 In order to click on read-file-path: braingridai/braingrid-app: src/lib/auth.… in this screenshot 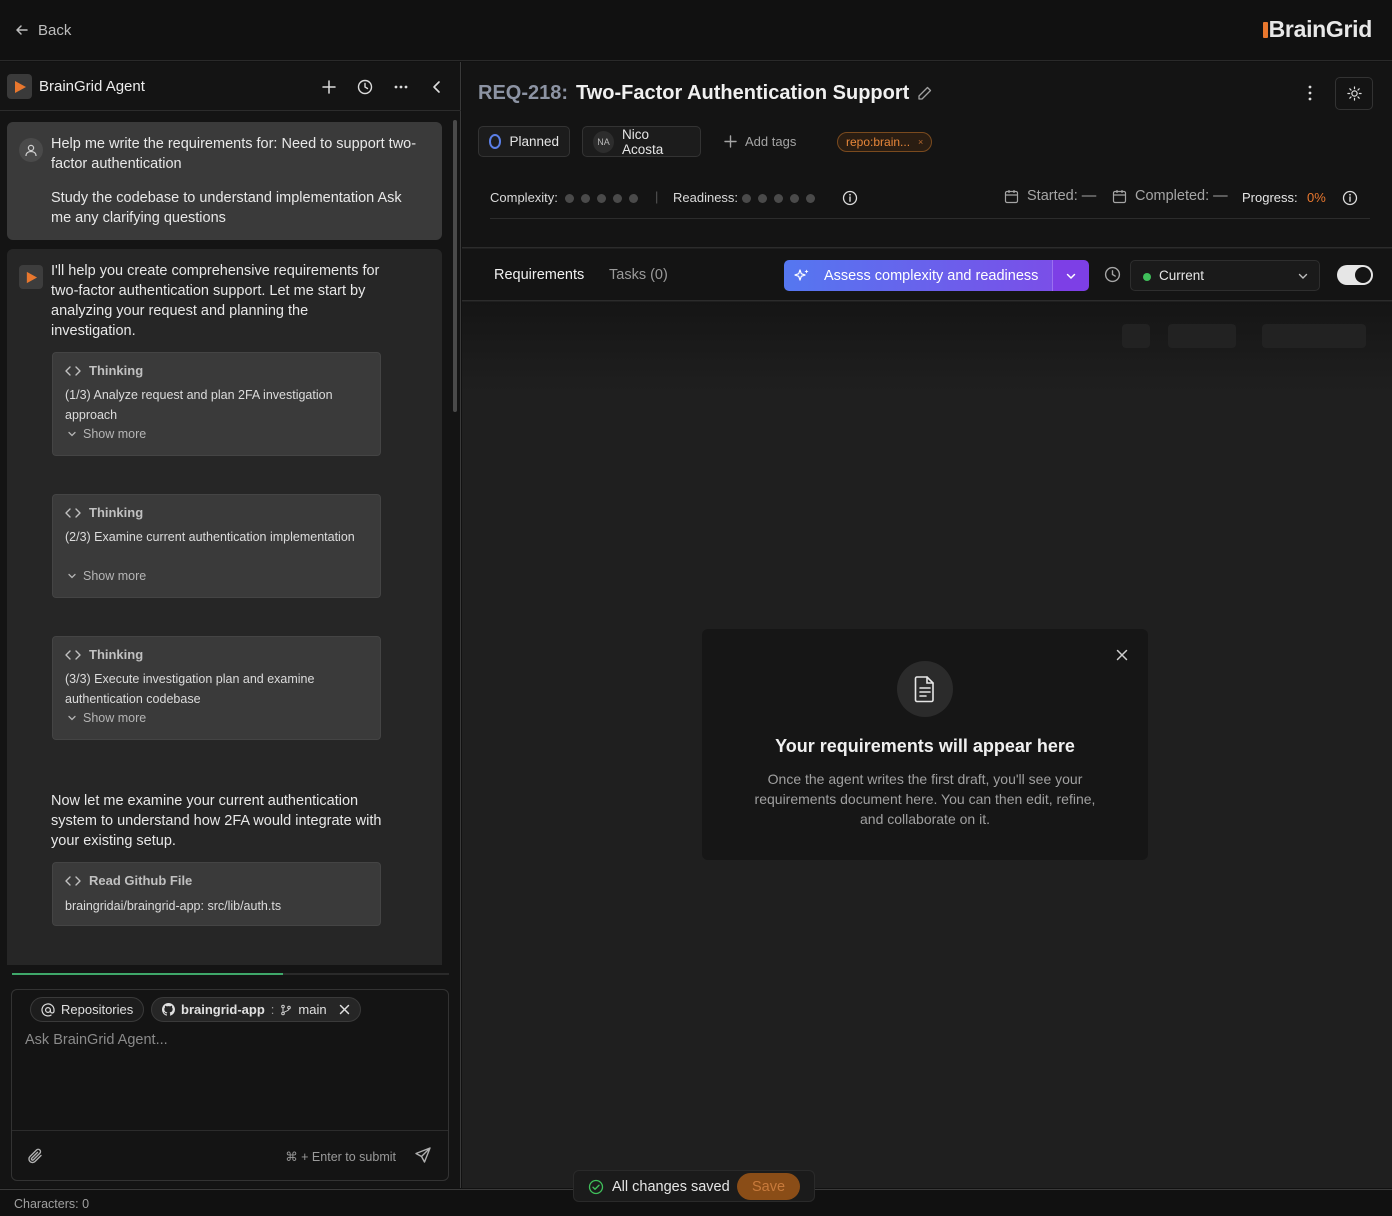, I will do `click(173, 906)`.